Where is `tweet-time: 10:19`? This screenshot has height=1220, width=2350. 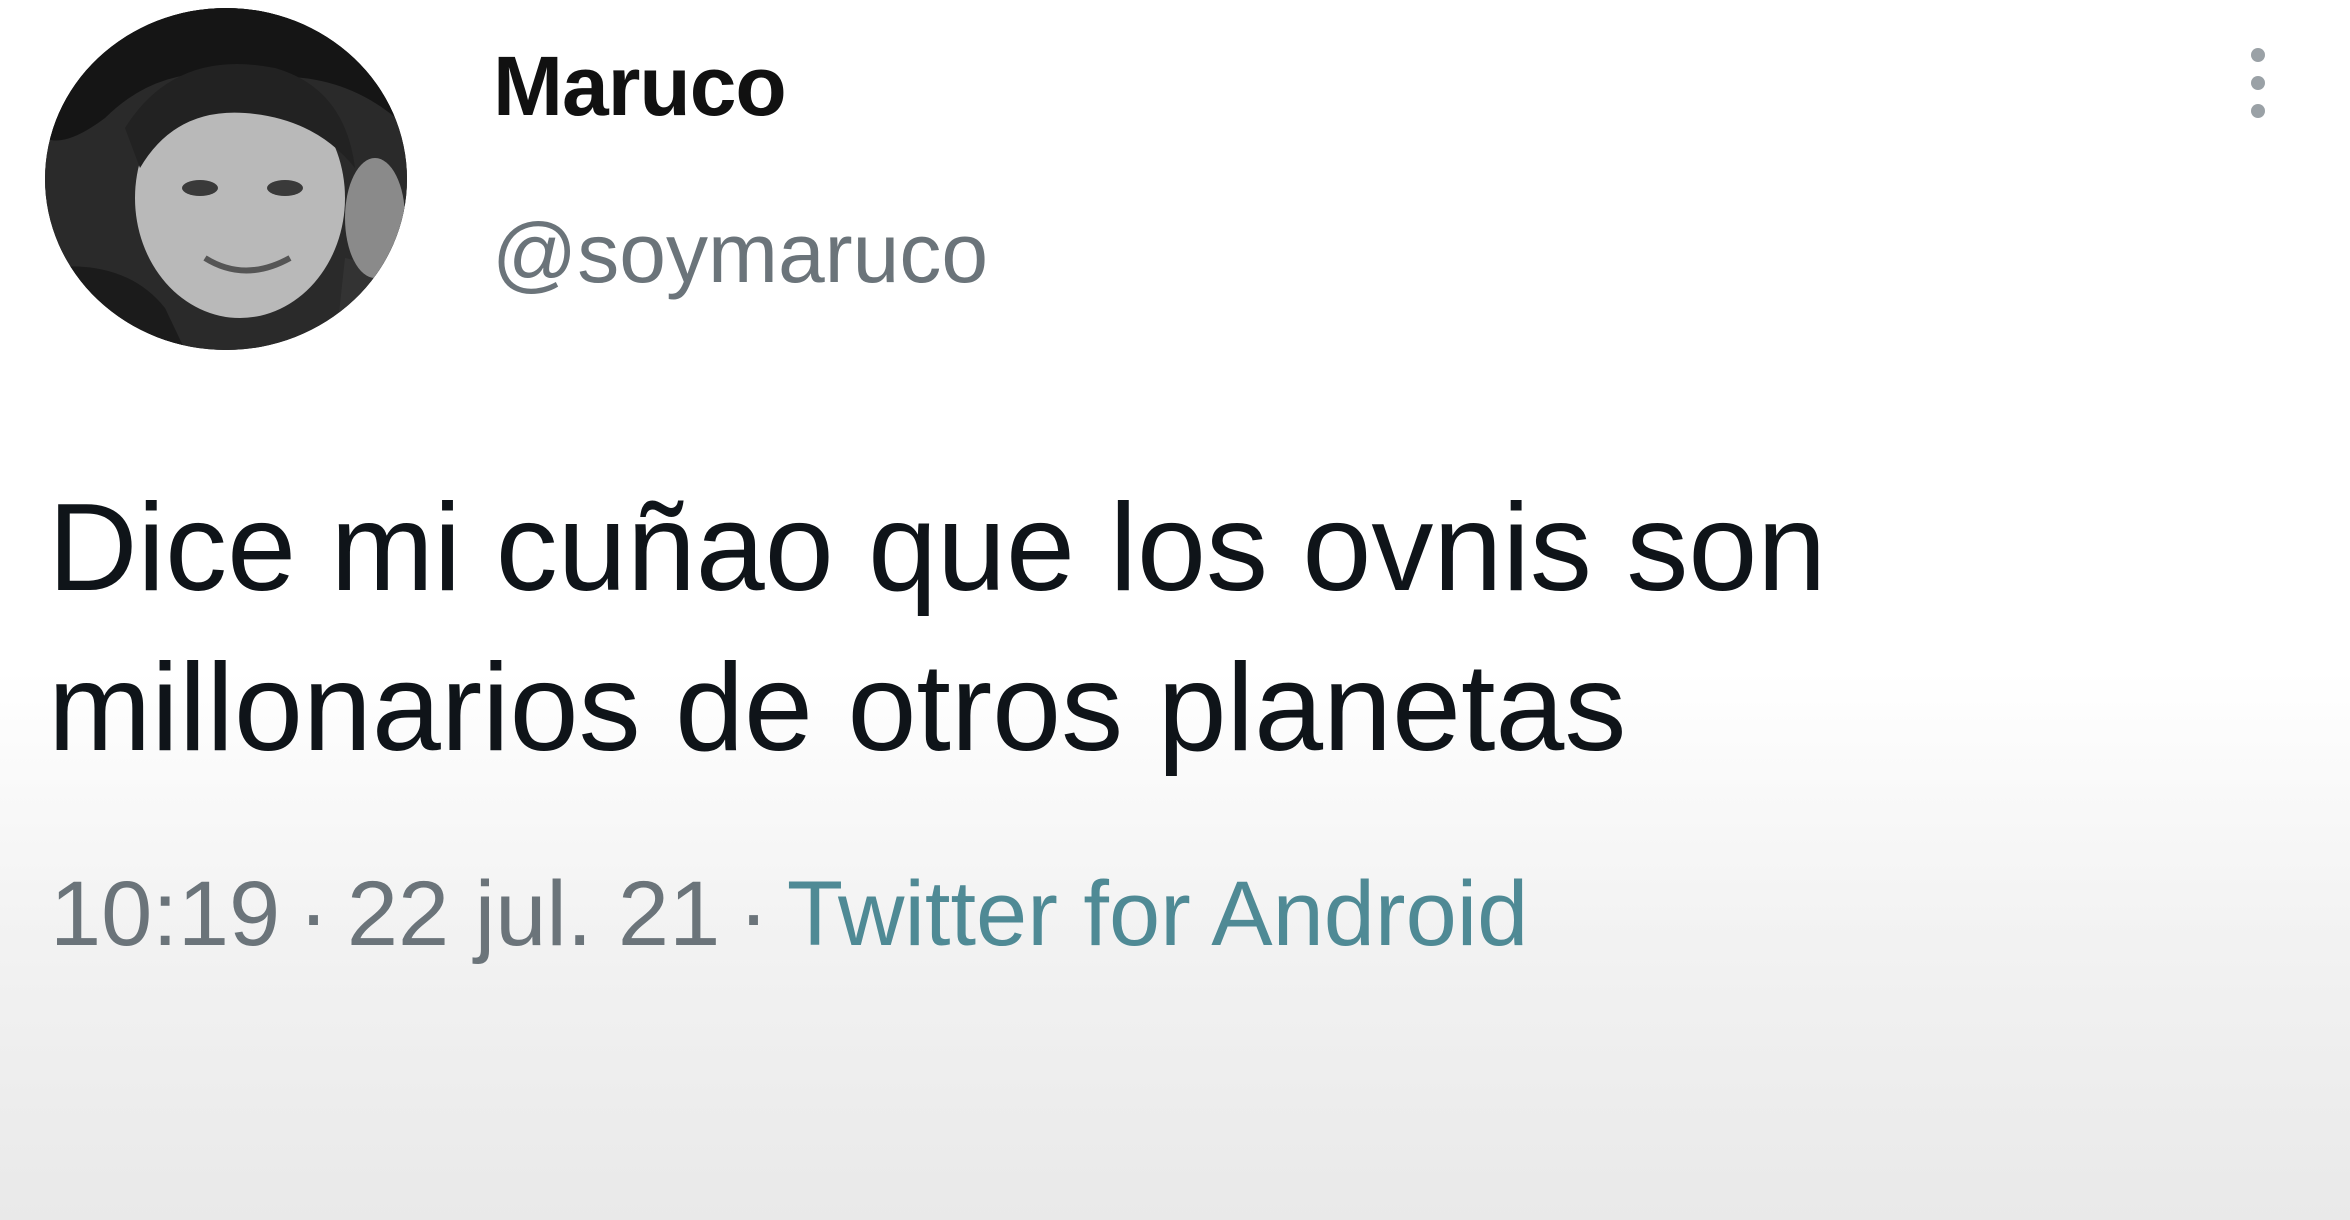
tweet-time: 10:19 is located at coordinates (165, 914).